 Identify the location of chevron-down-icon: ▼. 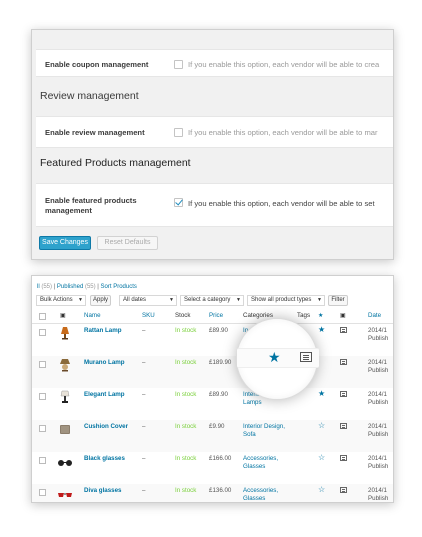
(171, 300).